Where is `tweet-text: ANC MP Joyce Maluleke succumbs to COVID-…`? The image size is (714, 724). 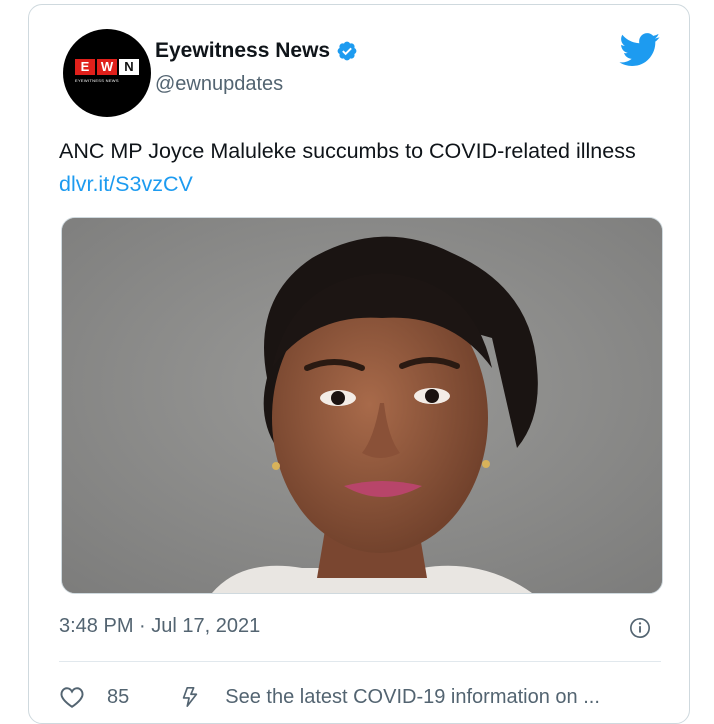 tweet-text: ANC MP Joyce Maluleke succumbs to COVID-… is located at coordinates (359, 168).